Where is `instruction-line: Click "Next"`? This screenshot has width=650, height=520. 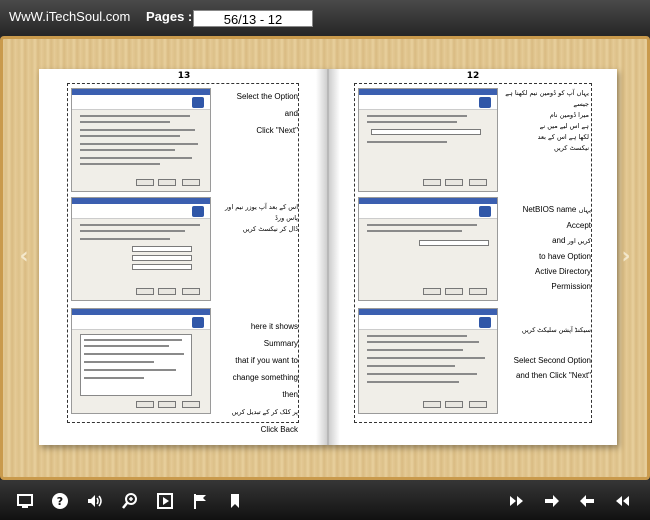
instruction-line: Click "Next" is located at coordinates (277, 130).